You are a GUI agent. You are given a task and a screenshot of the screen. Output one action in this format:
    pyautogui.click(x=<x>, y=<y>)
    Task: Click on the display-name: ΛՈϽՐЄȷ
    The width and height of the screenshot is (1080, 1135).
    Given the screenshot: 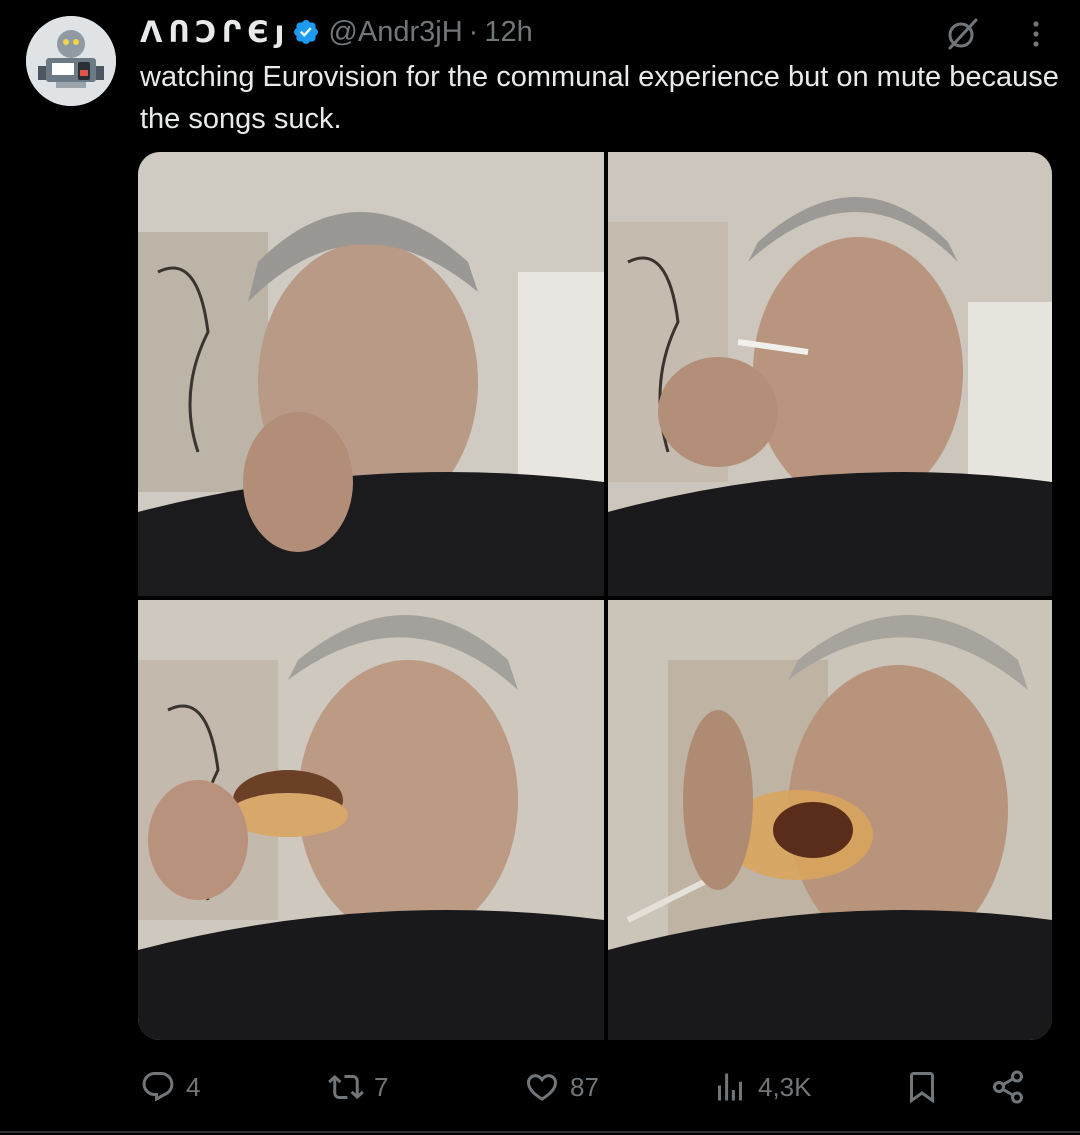 What is the action you would take?
    pyautogui.click(x=215, y=32)
    